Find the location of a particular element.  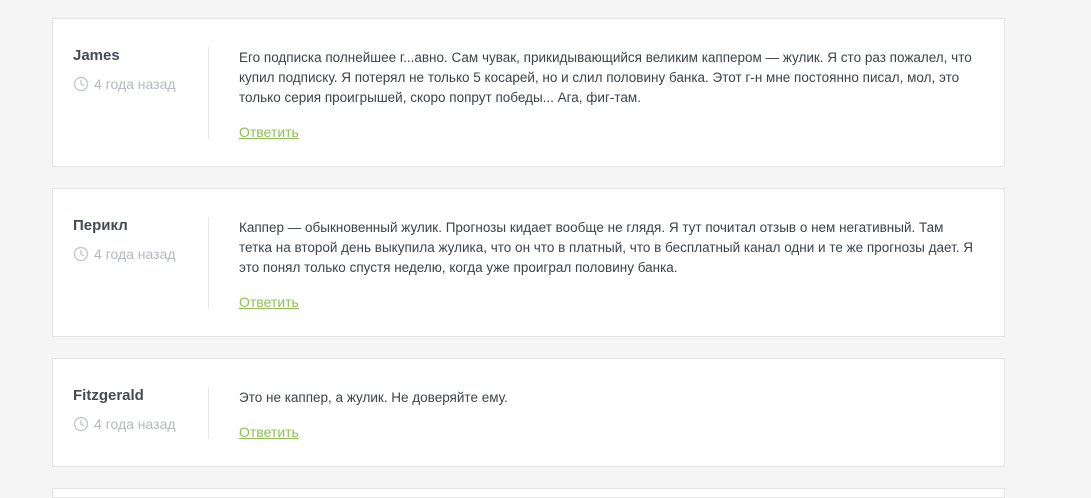

comment-card-partial is located at coordinates (528, 493).